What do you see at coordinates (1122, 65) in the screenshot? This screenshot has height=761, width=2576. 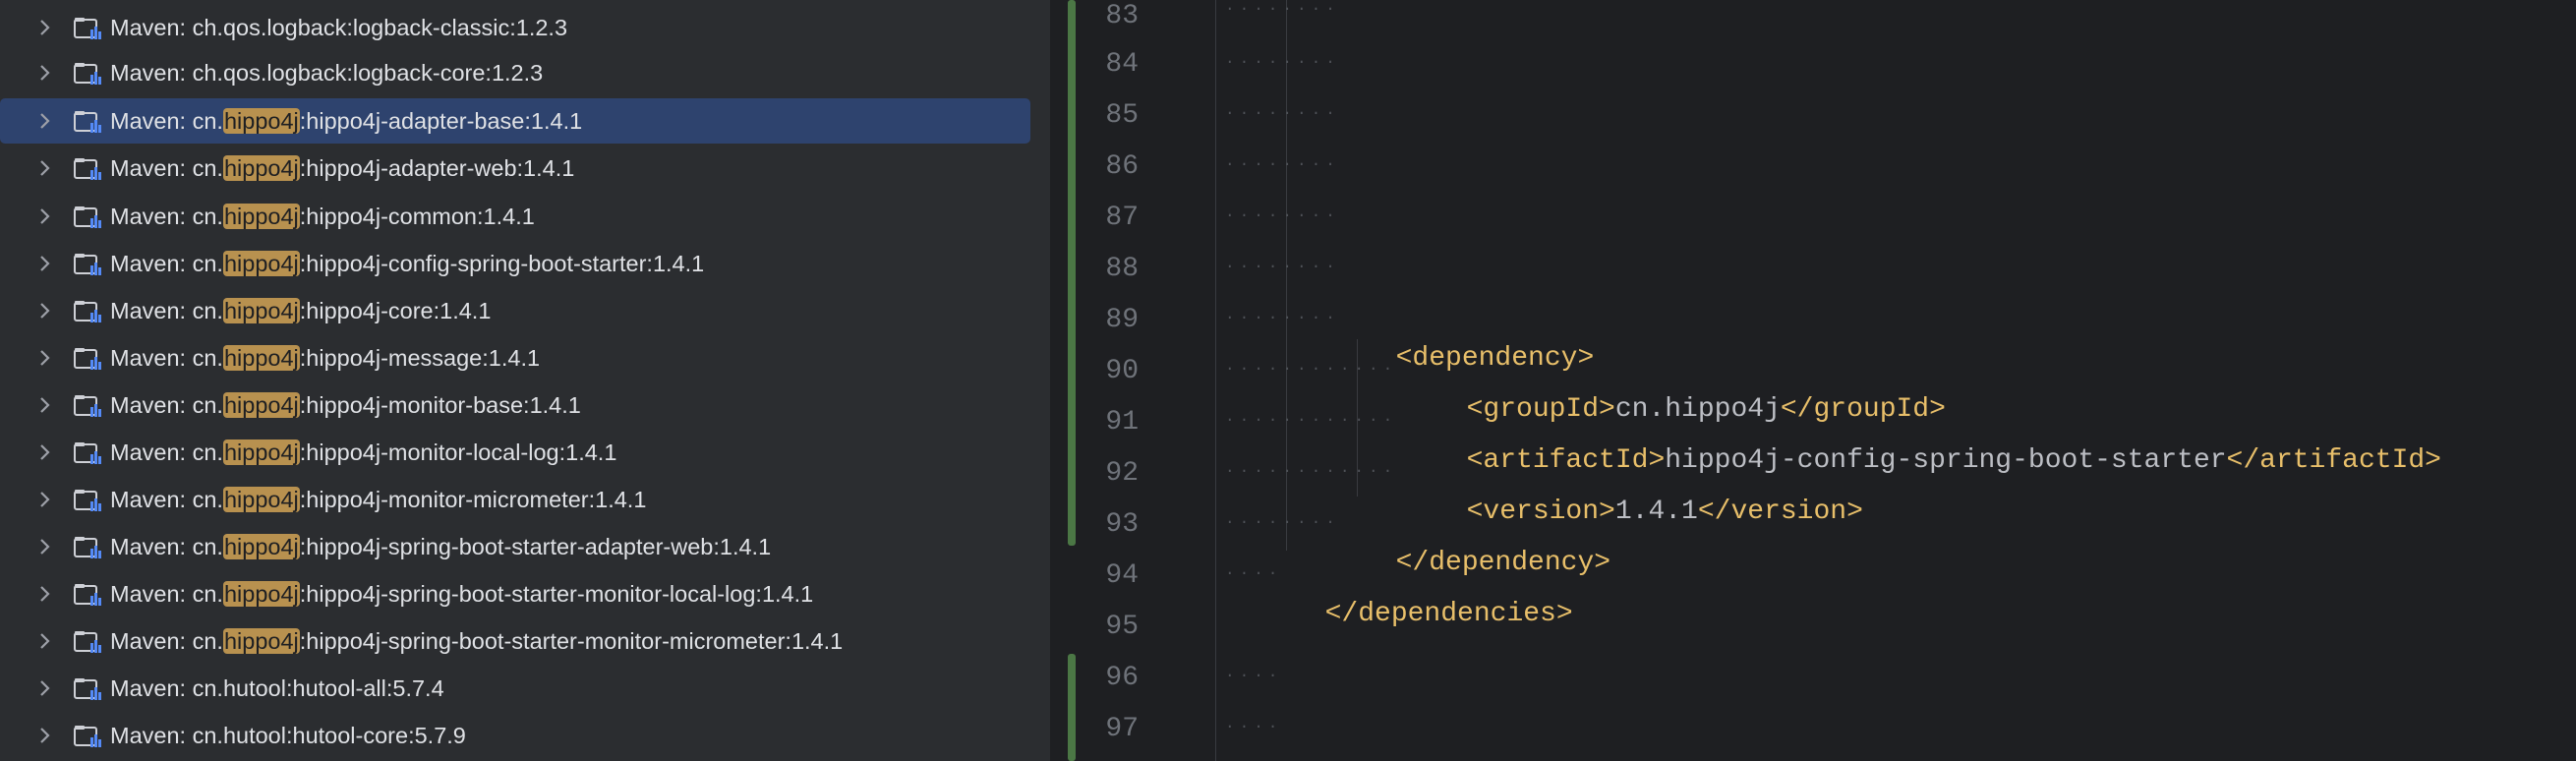 I see `line-number: 84` at bounding box center [1122, 65].